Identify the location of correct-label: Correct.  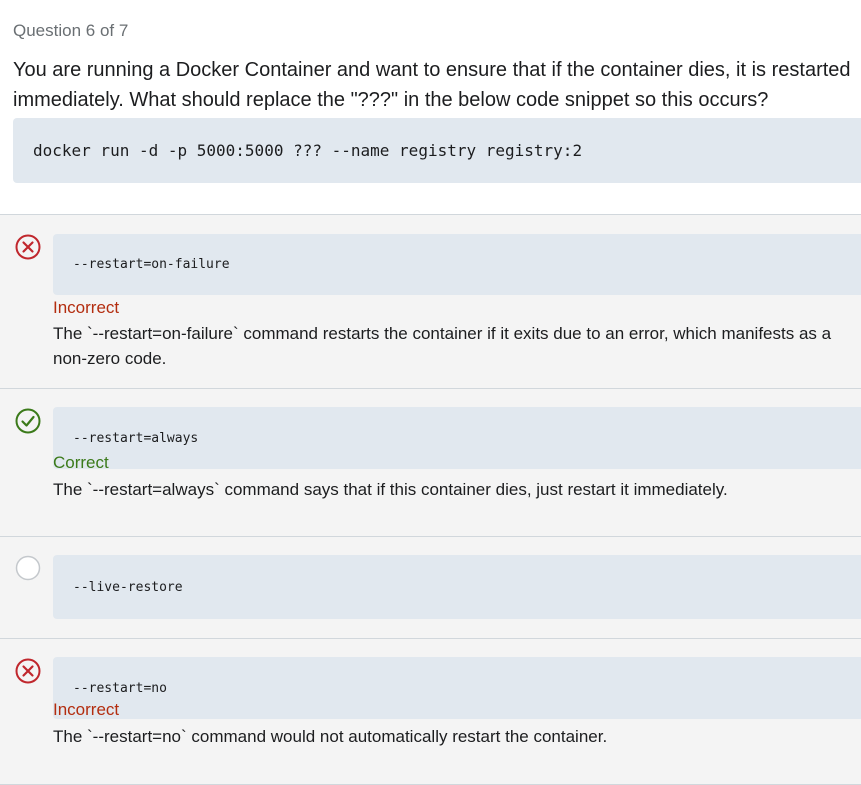
(81, 462).